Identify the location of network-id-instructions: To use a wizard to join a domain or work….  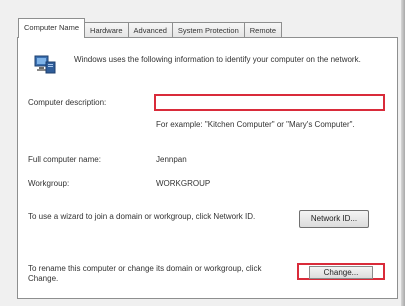
(142, 216).